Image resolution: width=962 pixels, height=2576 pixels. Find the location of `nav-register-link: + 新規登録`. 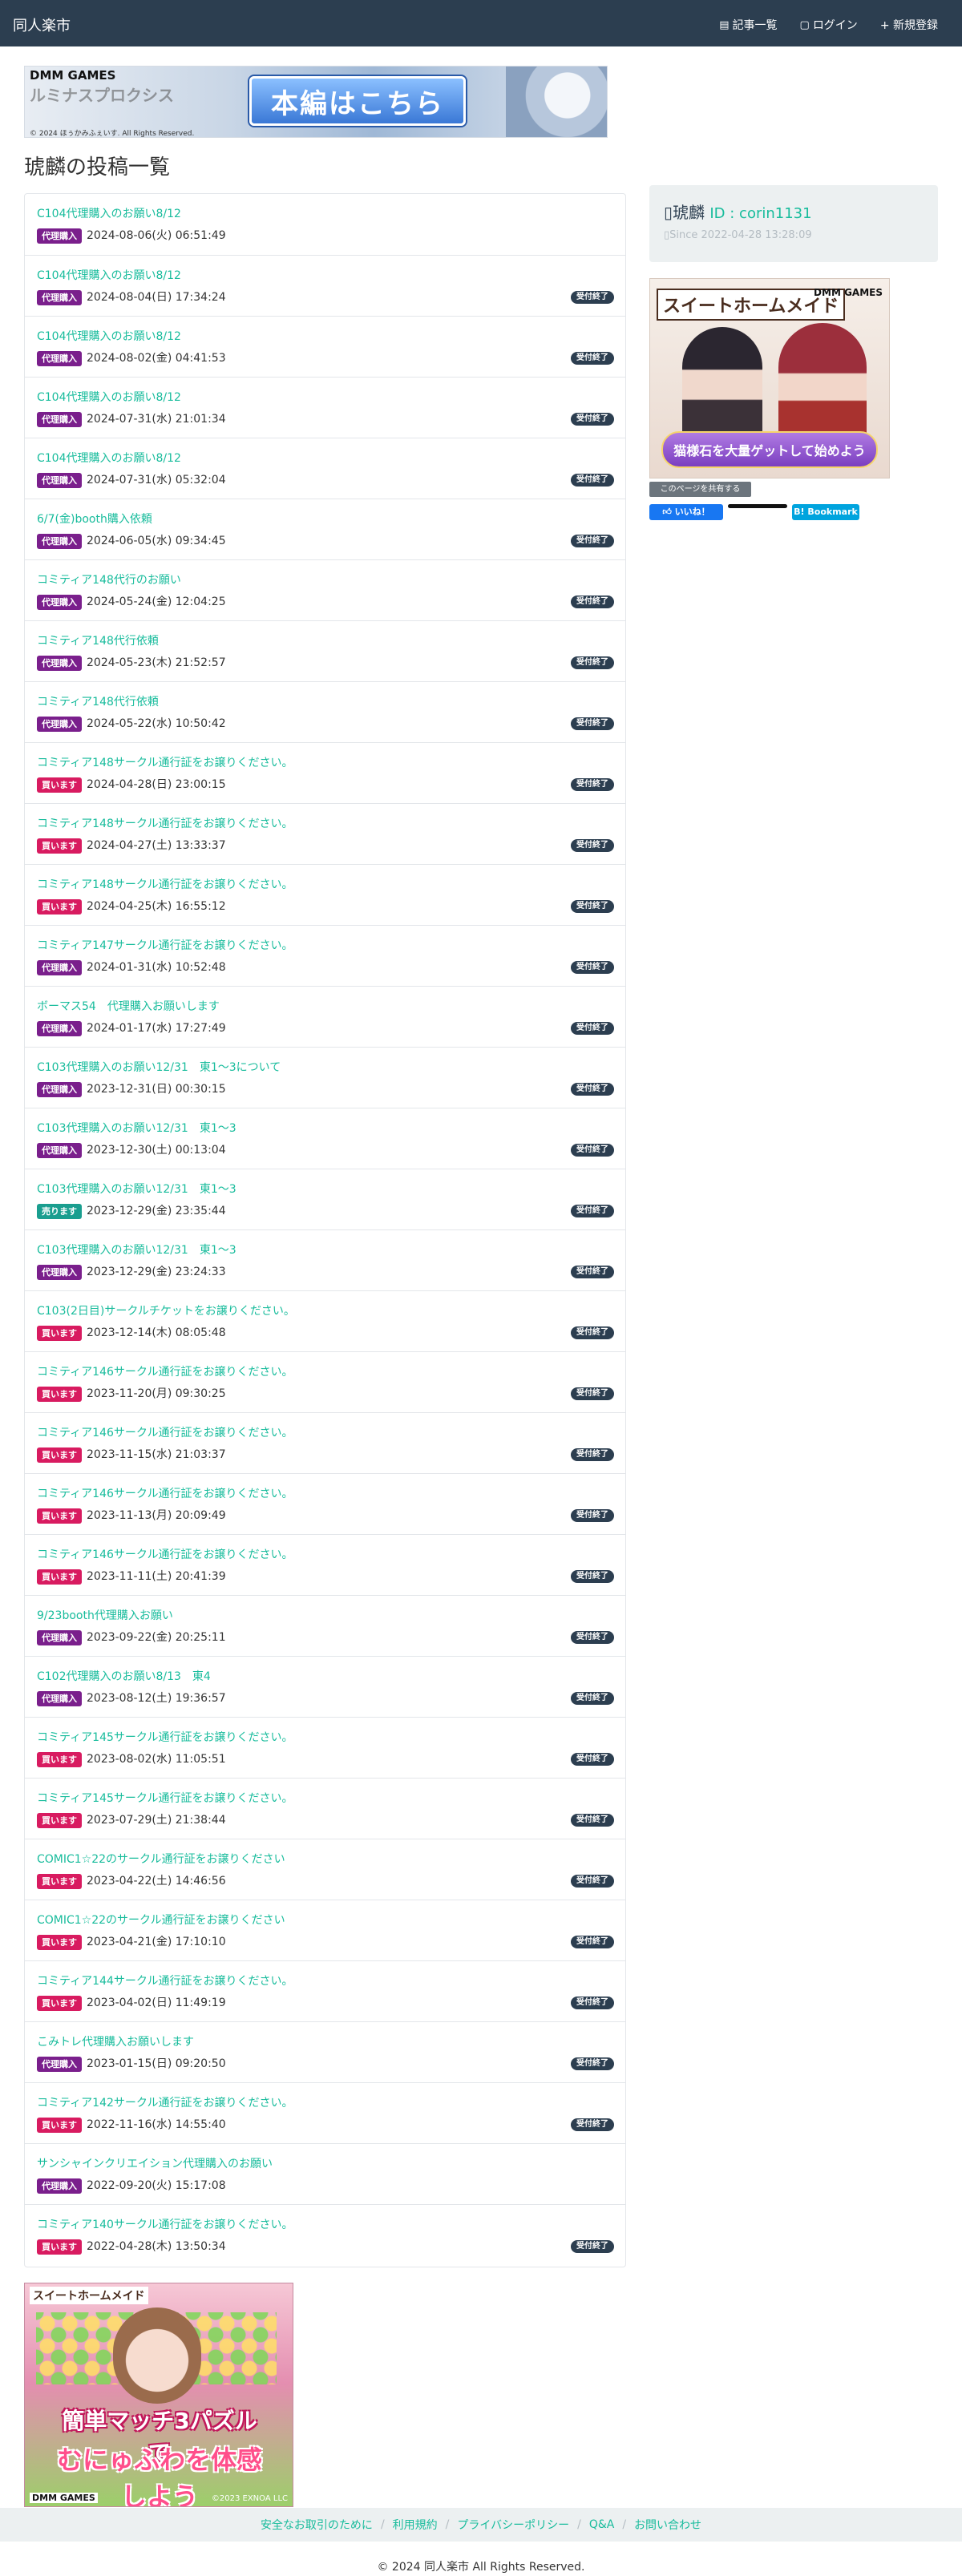

nav-register-link: + 新規登録 is located at coordinates (909, 25).